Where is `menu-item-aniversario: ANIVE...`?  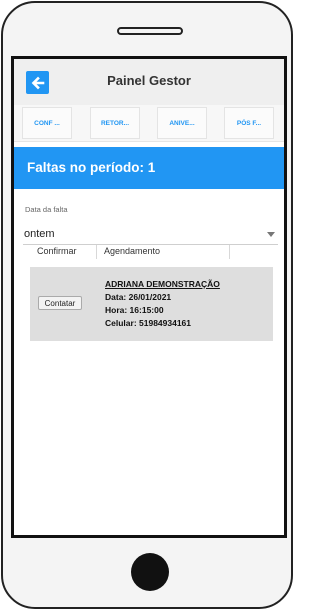 menu-item-aniversario: ANIVE... is located at coordinates (182, 123).